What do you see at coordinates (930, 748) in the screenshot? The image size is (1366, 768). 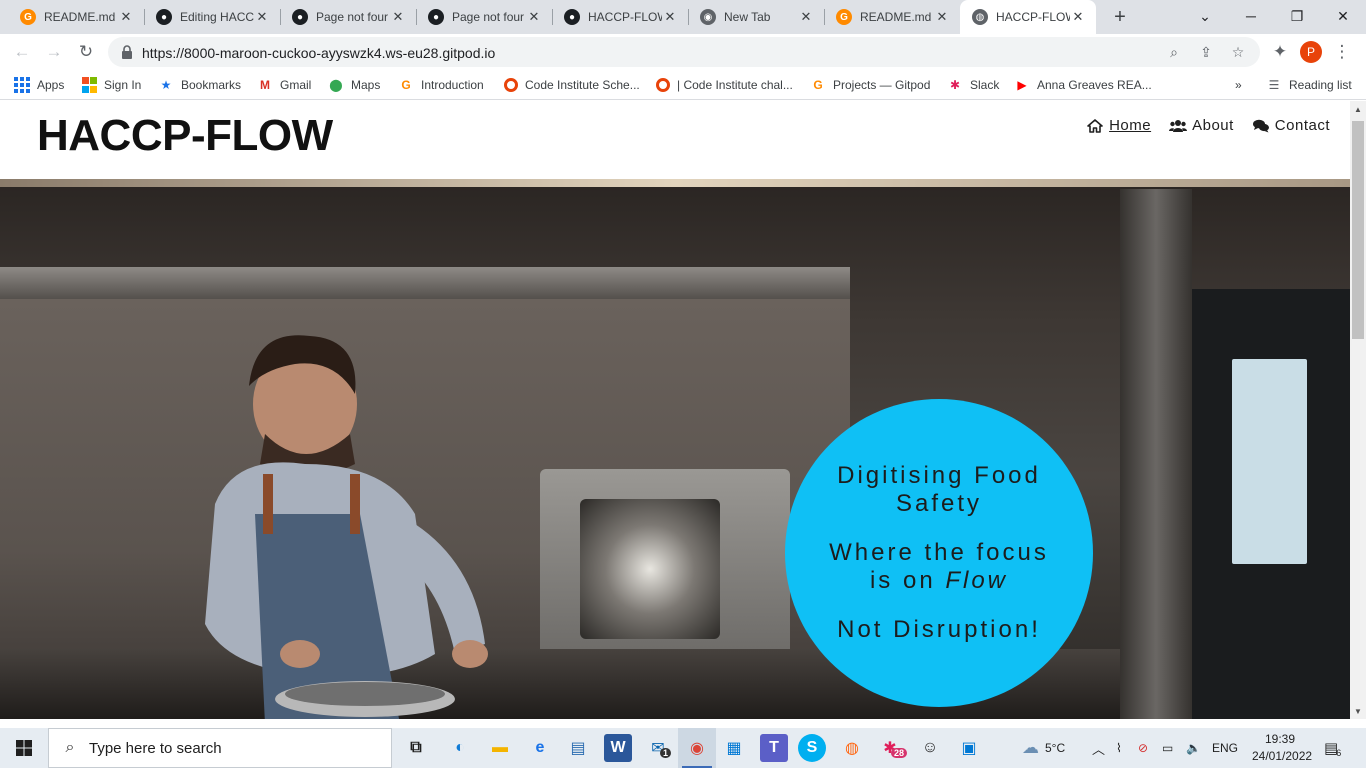 I see `emoji-app-icon: ☺` at bounding box center [930, 748].